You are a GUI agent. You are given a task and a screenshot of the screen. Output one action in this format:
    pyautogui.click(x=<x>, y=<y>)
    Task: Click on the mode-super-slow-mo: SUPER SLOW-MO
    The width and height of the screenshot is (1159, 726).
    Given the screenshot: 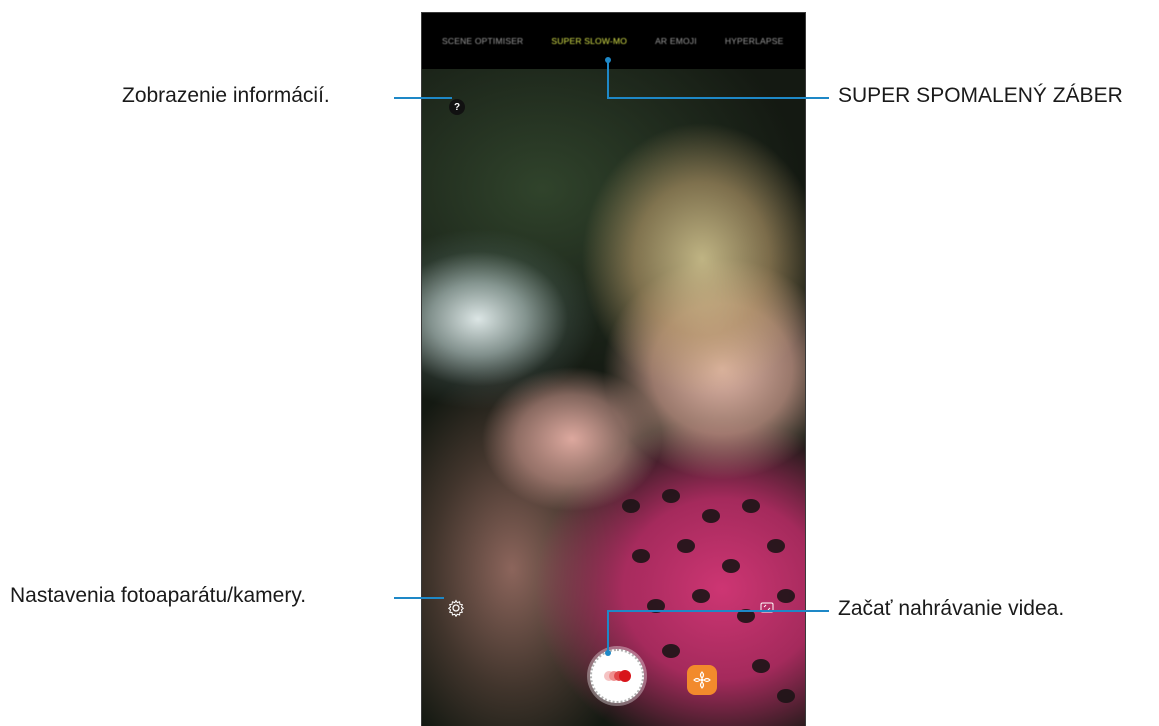 What is the action you would take?
    pyautogui.click(x=589, y=41)
    